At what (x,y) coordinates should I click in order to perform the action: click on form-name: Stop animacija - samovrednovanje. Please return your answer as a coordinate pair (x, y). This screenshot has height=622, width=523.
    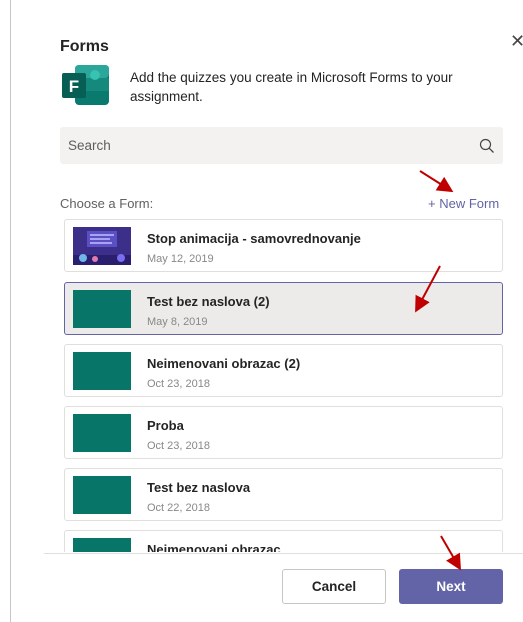
    Looking at the image, I should click on (254, 238).